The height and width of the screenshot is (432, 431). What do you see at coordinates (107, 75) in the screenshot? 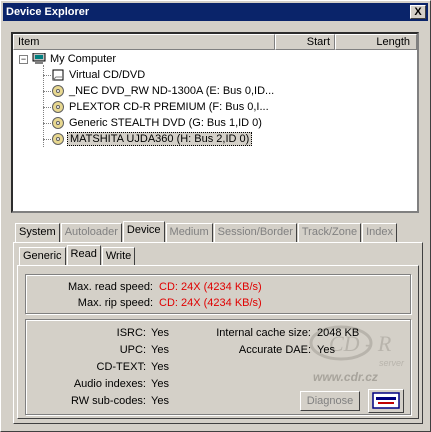
I see `tree-node-label: Virtual CD/DVD` at bounding box center [107, 75].